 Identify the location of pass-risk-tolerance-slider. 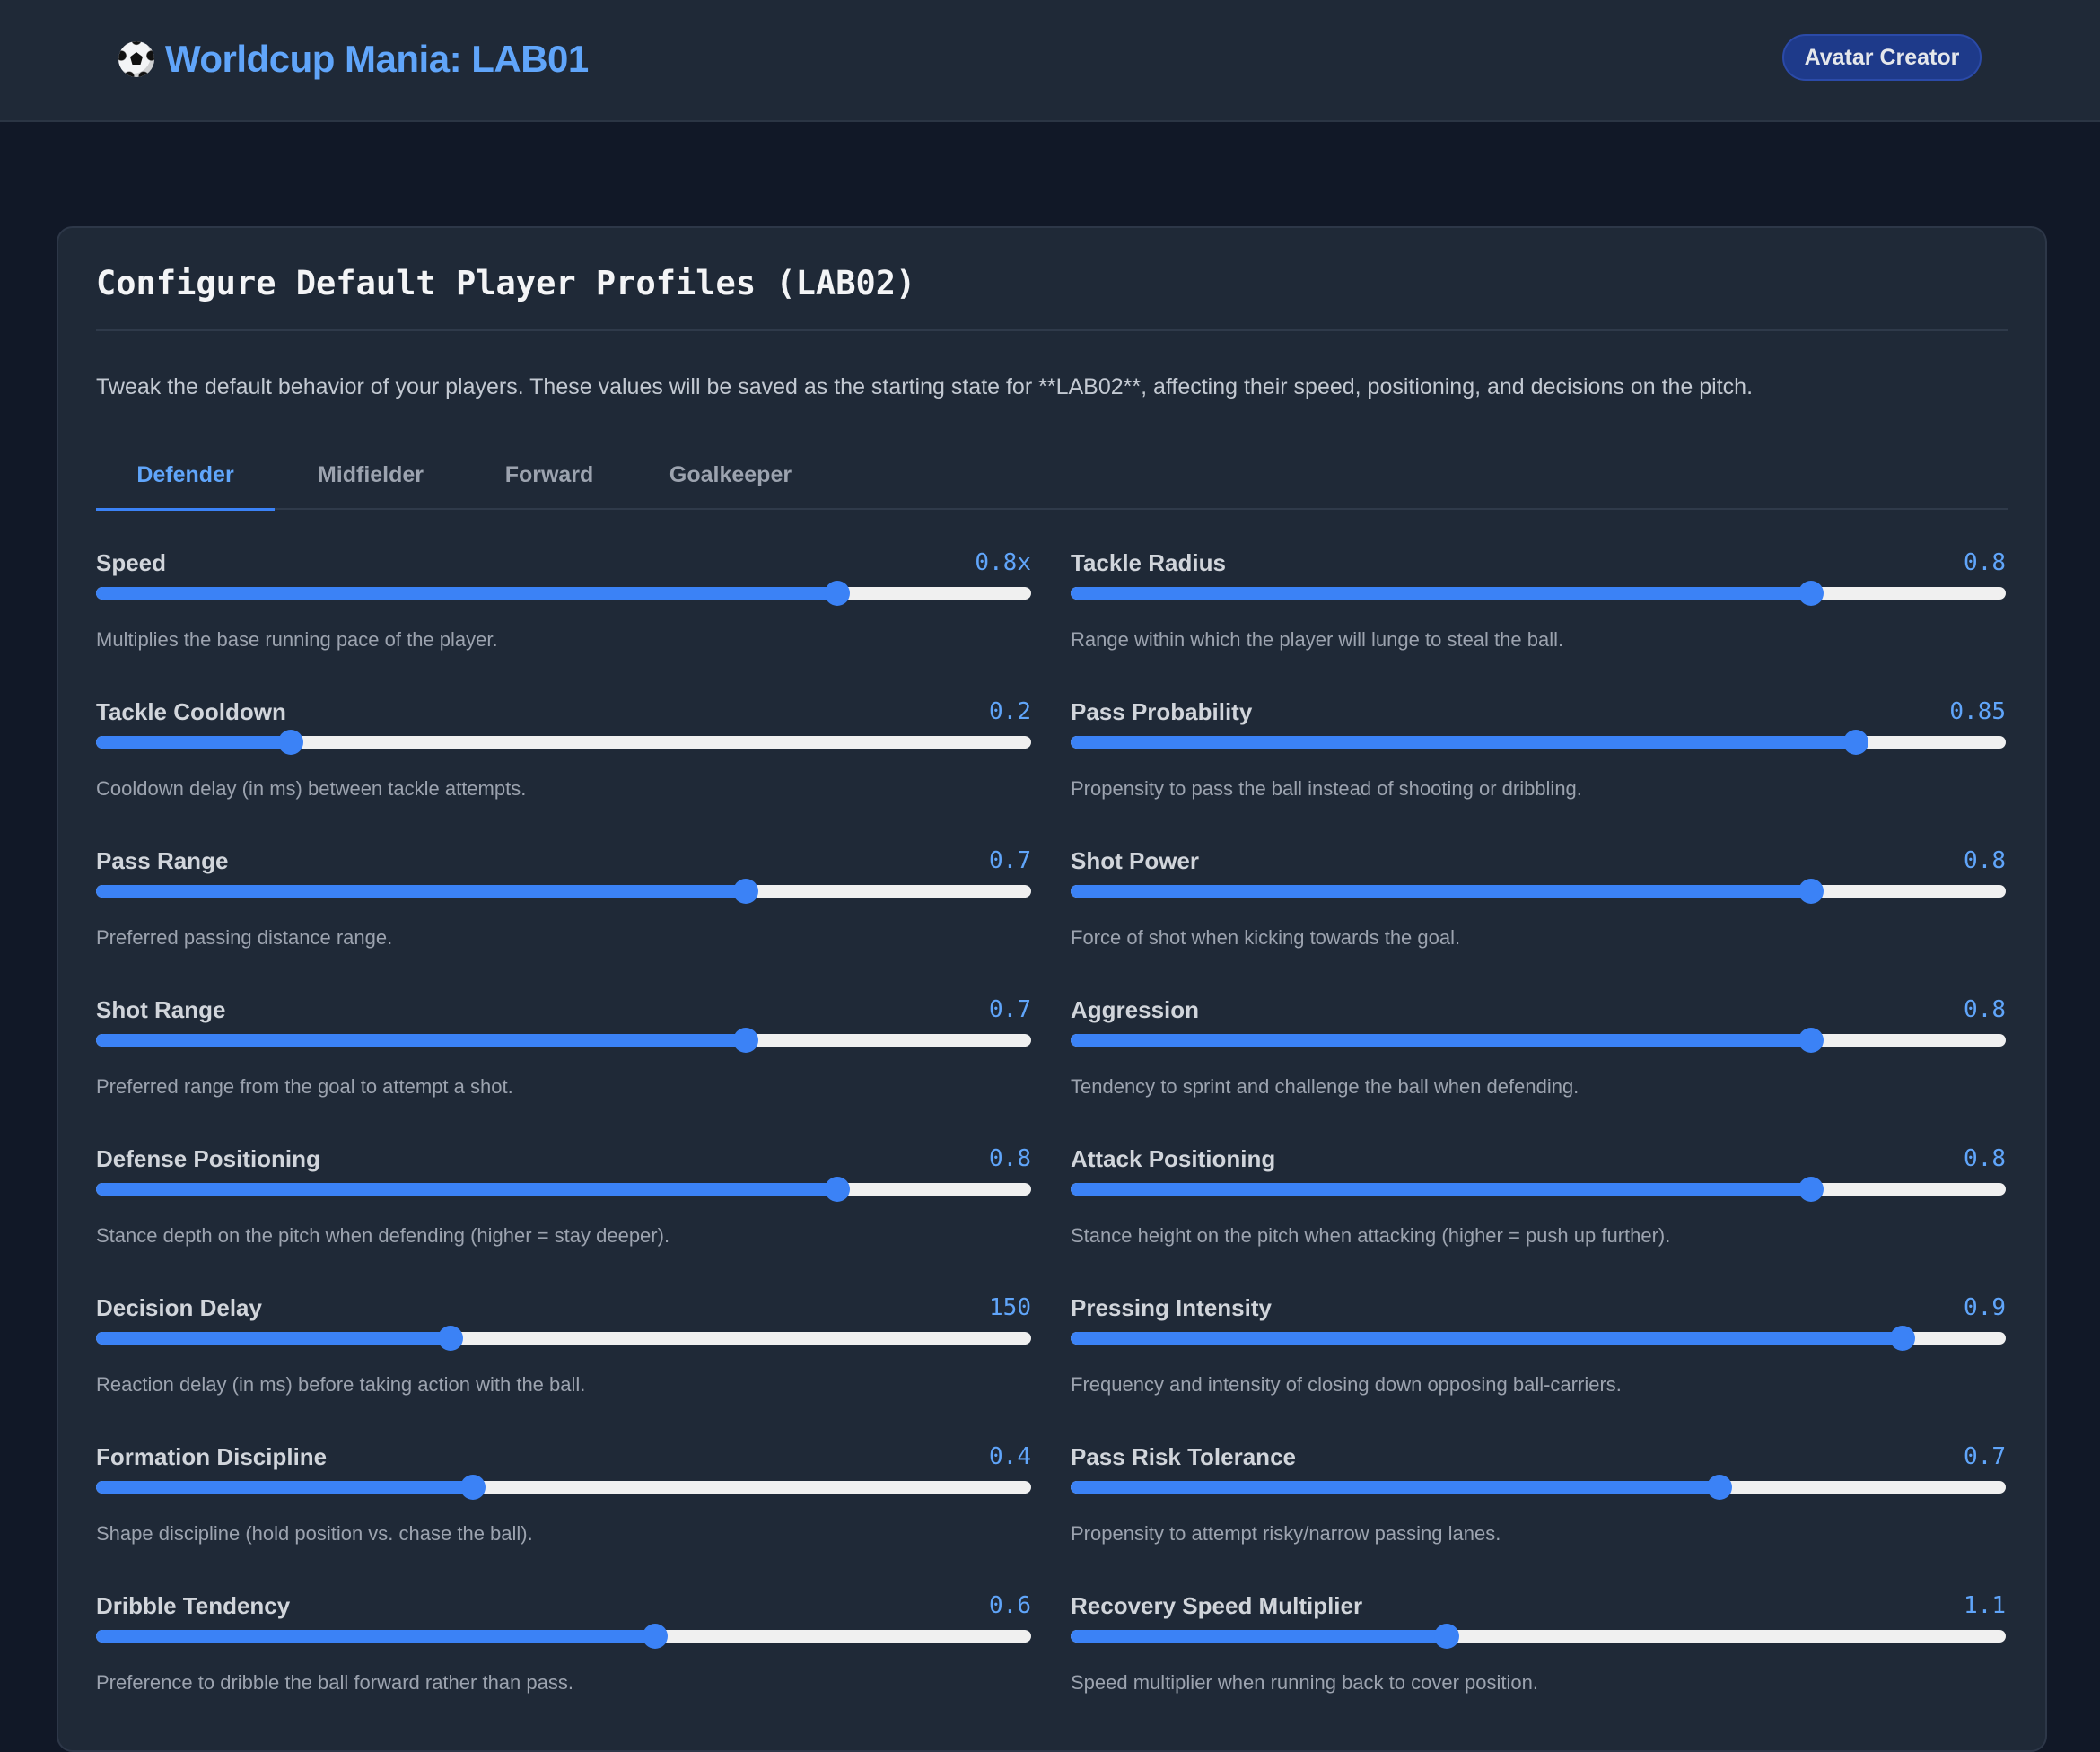
(1538, 1487).